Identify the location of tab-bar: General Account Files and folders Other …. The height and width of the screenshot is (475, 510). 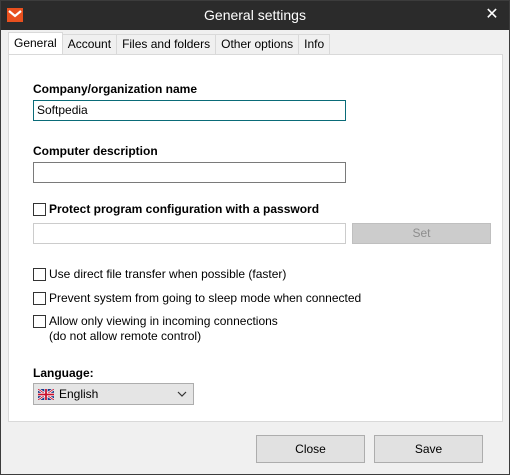
(169, 43).